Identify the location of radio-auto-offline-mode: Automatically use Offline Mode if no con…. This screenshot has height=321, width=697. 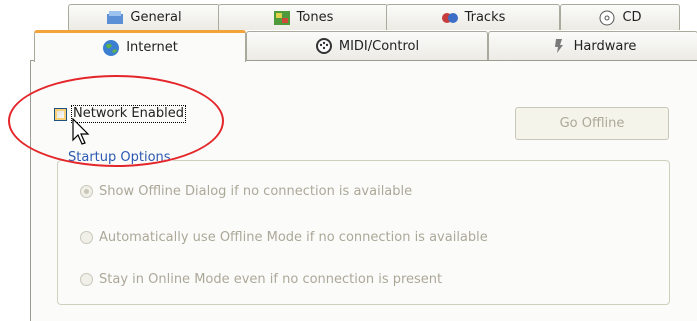
(284, 237).